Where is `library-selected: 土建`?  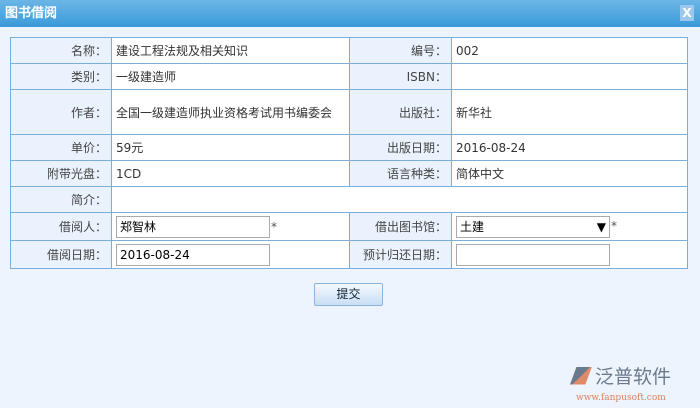 library-selected: 土建 is located at coordinates (472, 227).